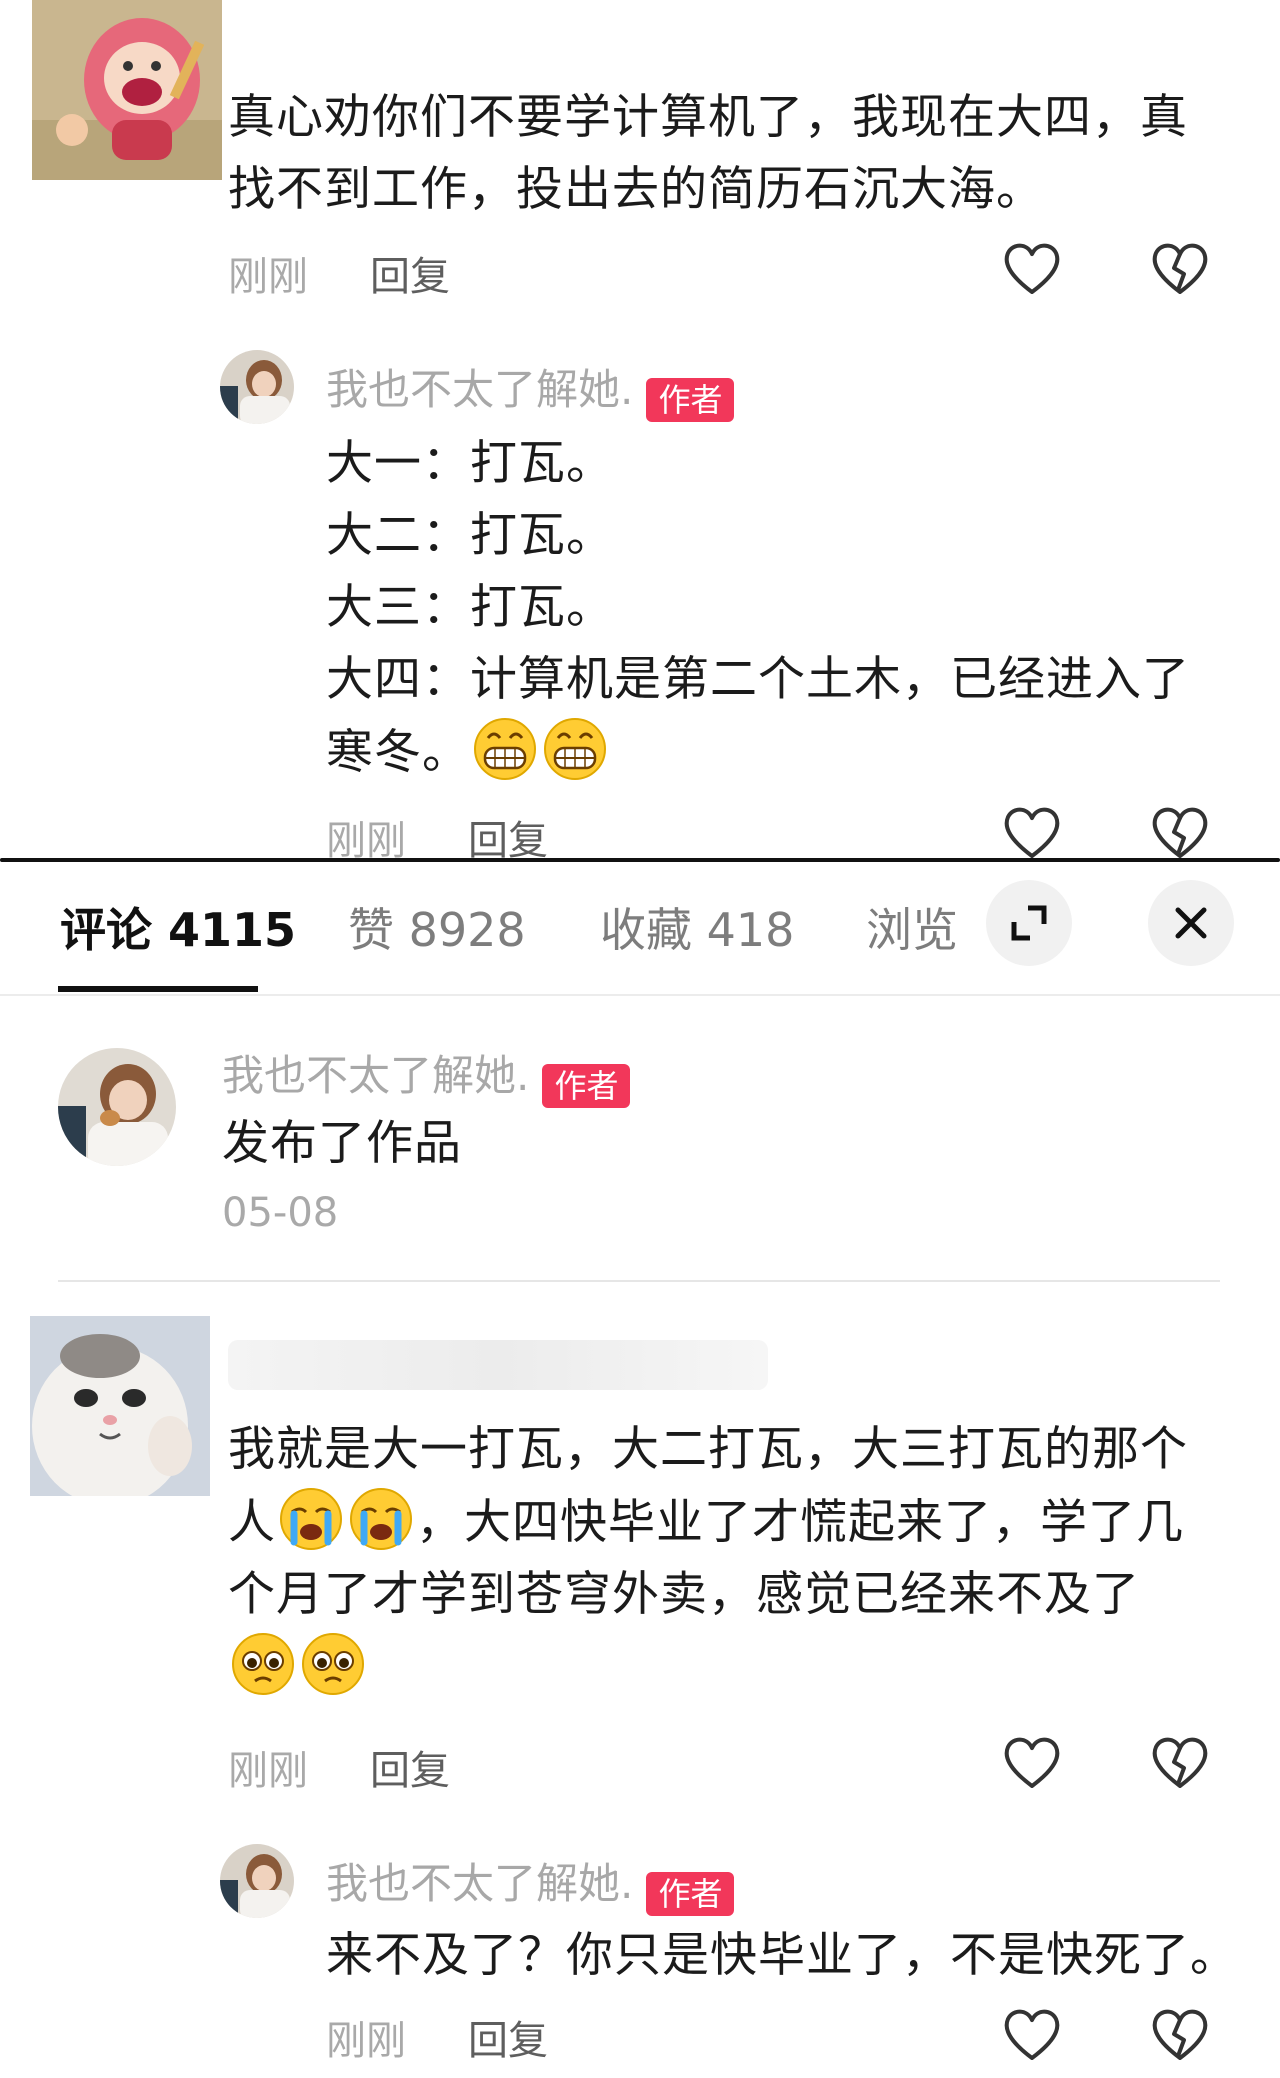 This screenshot has width=1280, height=2078. What do you see at coordinates (178, 927) in the screenshot?
I see `tab-comments: 评论 4115` at bounding box center [178, 927].